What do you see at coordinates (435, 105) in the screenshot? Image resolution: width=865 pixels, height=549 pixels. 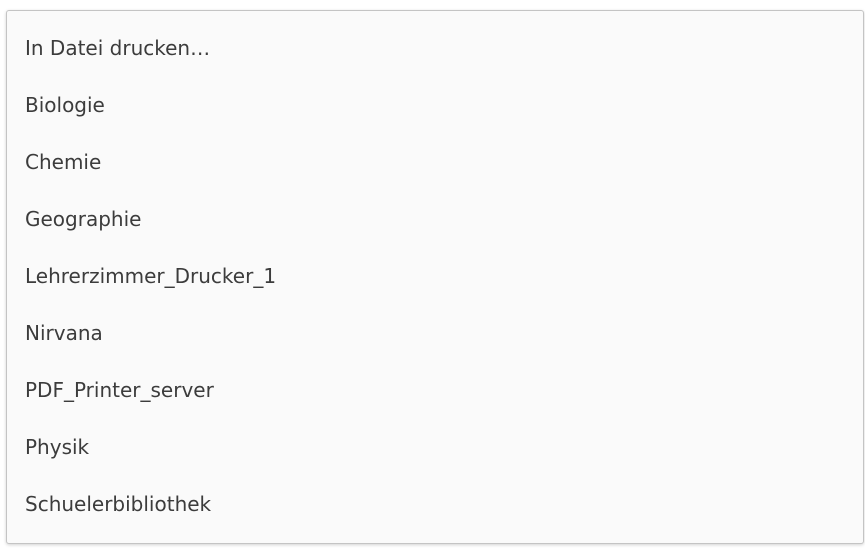 I see `menu-item-printer-biologie: Biologie` at bounding box center [435, 105].